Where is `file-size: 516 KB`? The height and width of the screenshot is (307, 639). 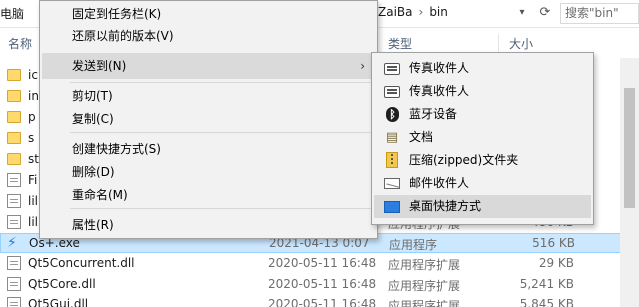 file-size: 516 KB is located at coordinates (553, 243).